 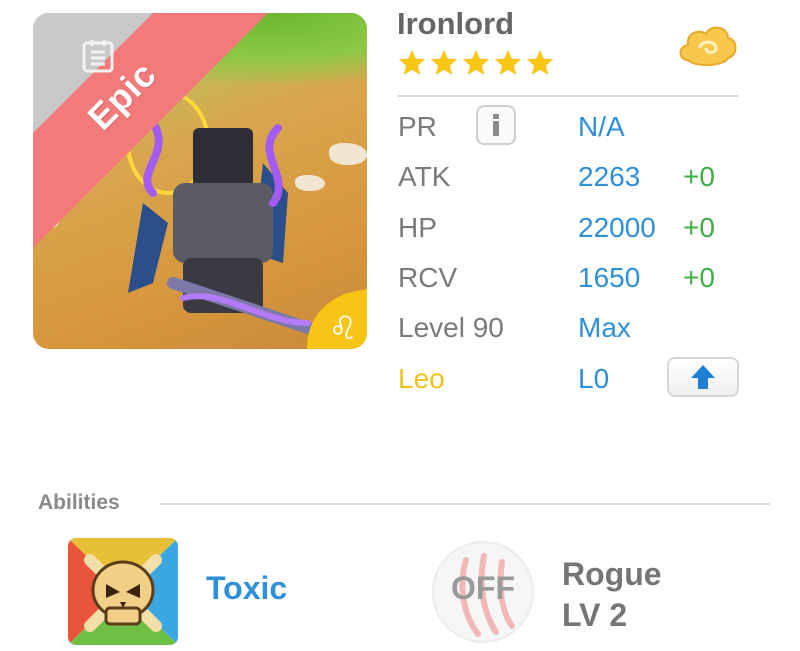 I want to click on abilities-divider, so click(x=465, y=504).